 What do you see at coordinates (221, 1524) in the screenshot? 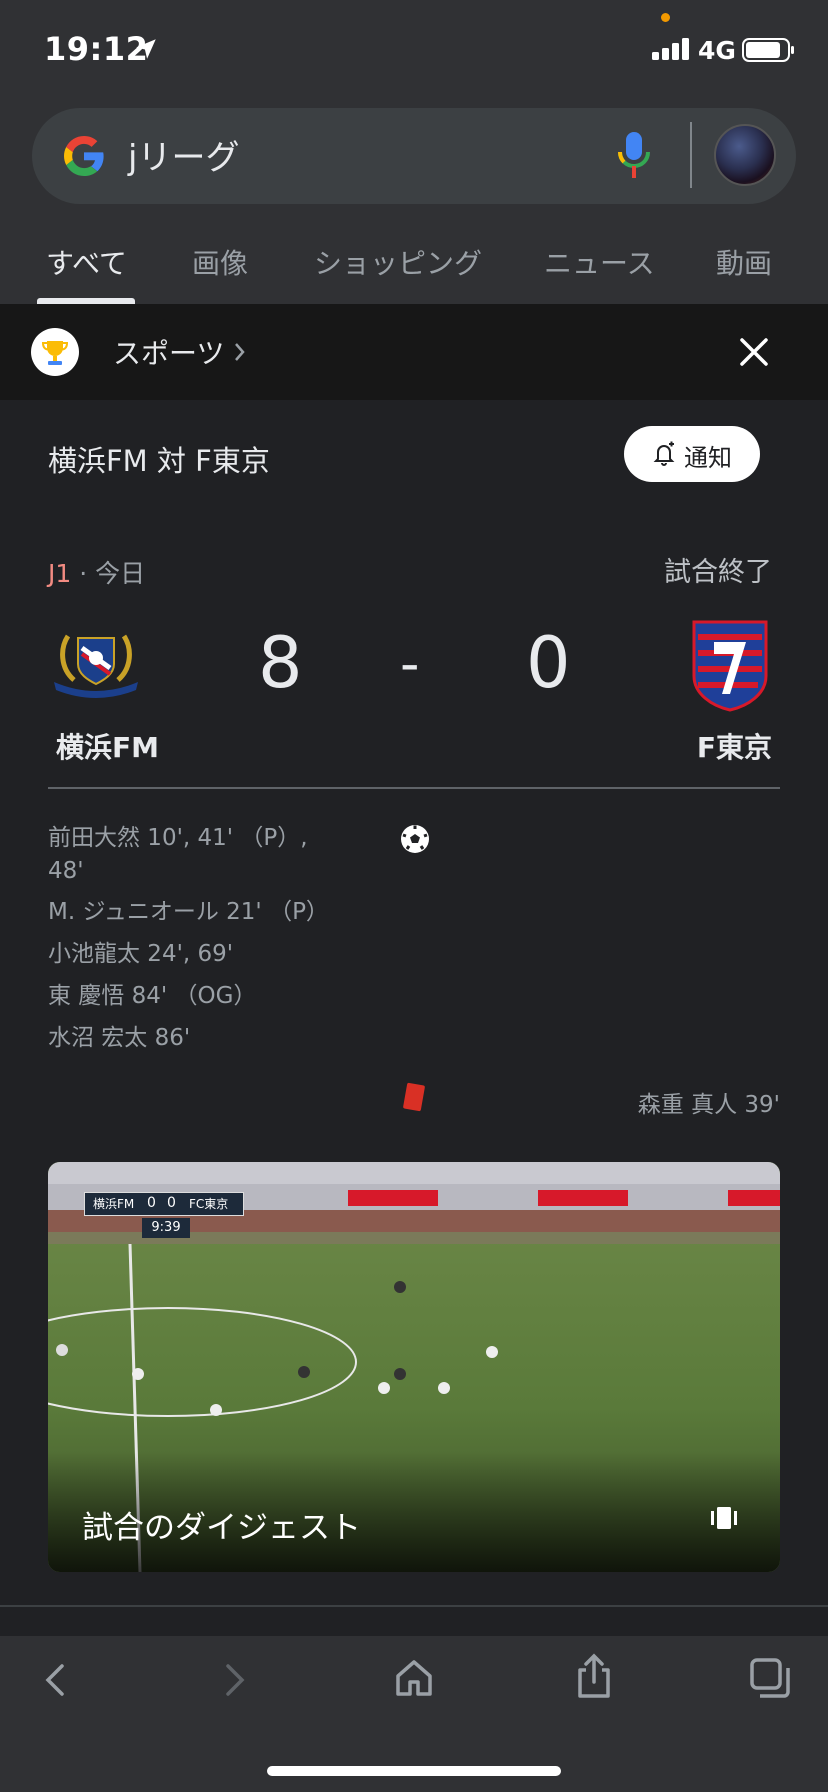
I see `video-title: 試合のダイジェスト` at bounding box center [221, 1524].